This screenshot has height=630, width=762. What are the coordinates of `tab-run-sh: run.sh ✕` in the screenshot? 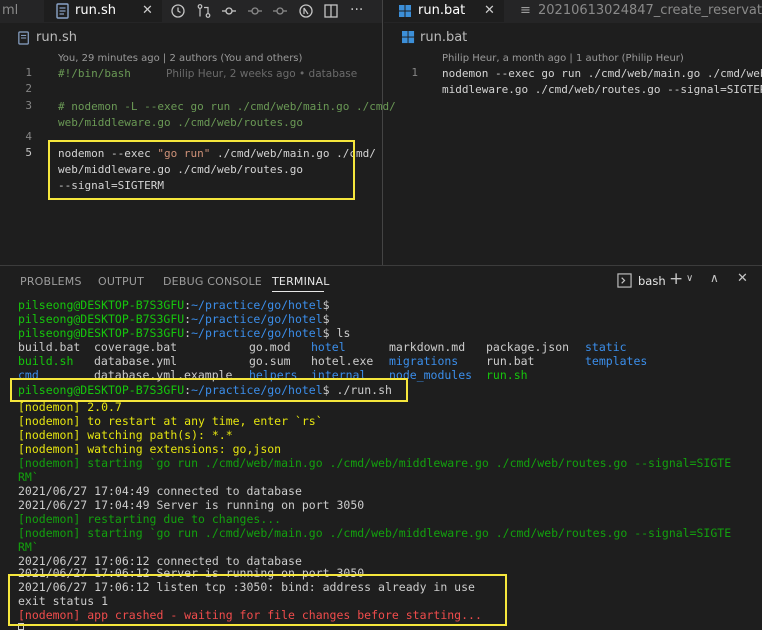 It's located at (103, 11).